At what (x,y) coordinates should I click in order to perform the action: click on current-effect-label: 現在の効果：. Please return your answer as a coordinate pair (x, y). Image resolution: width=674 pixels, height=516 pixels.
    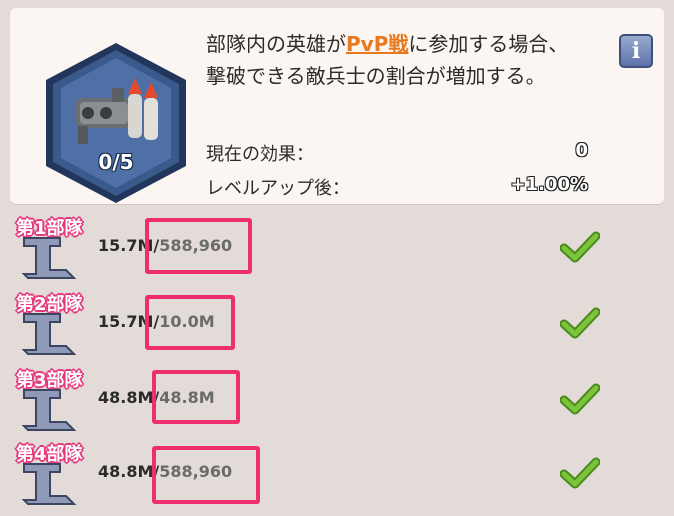
    Looking at the image, I should click on (260, 154).